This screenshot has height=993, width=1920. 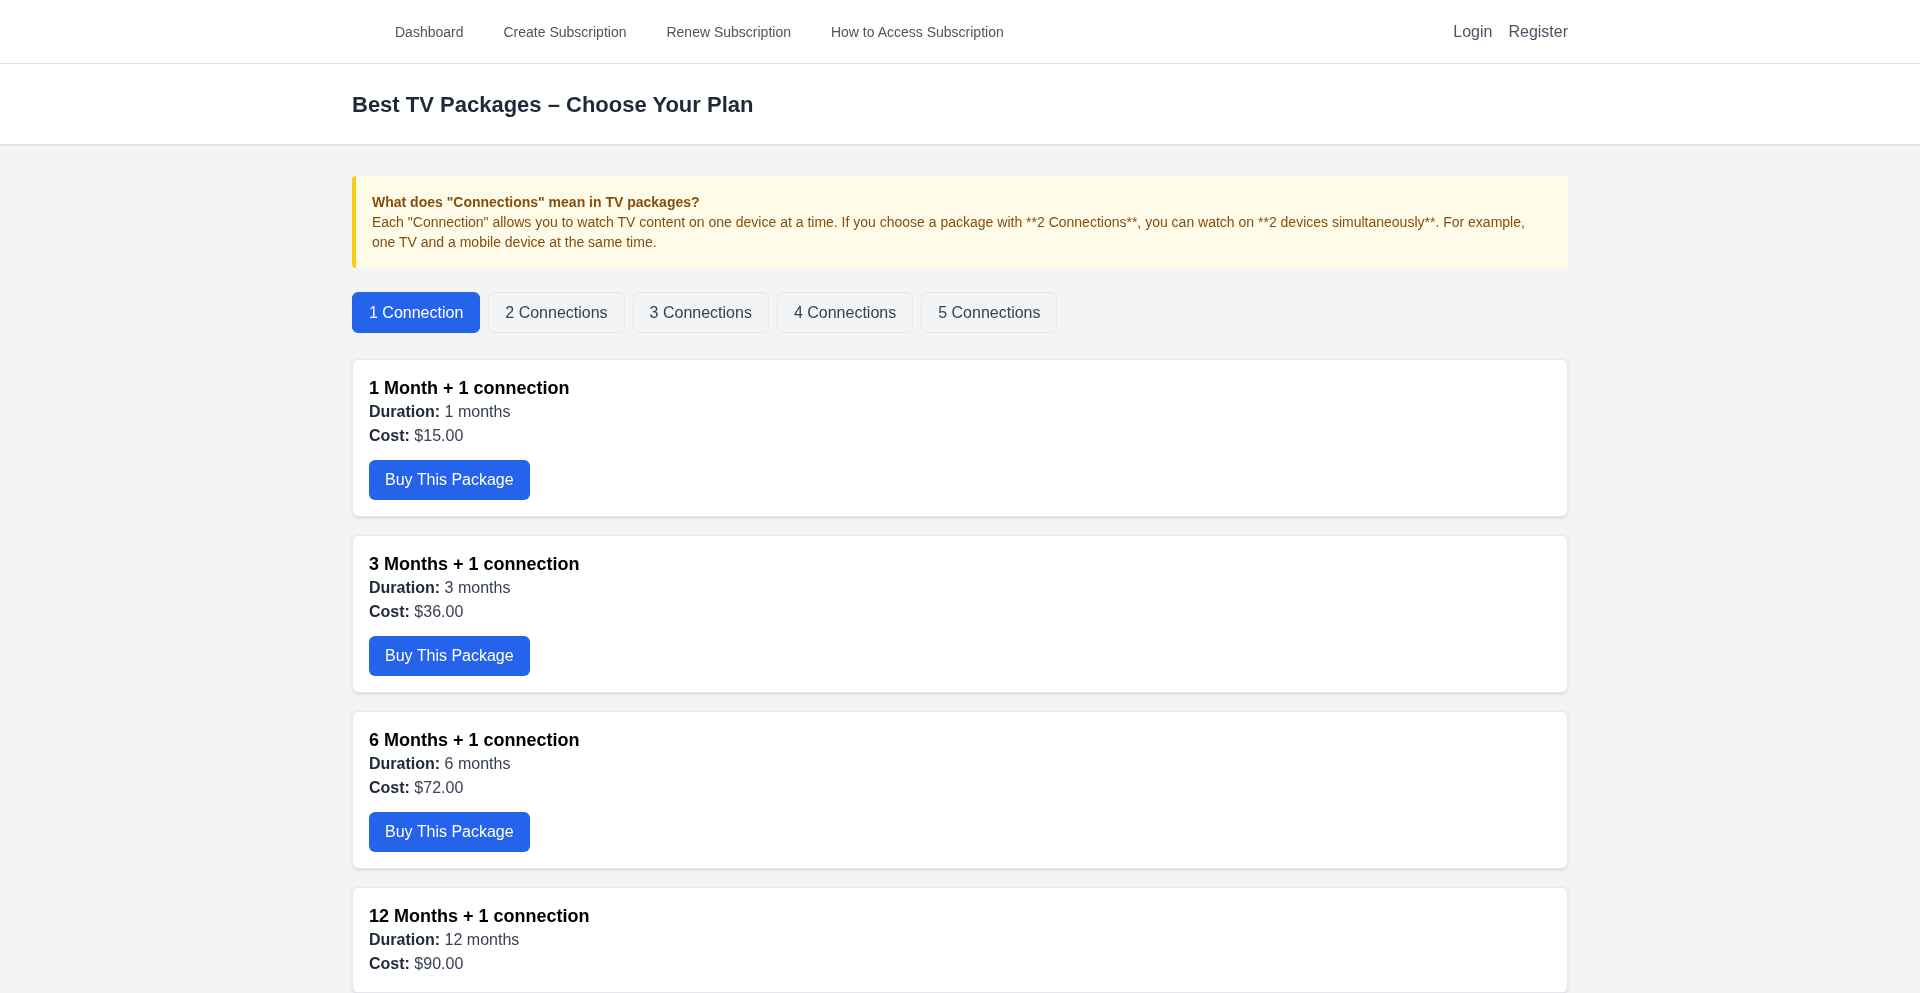 What do you see at coordinates (439, 787) in the screenshot?
I see `cost-value: $72.00` at bounding box center [439, 787].